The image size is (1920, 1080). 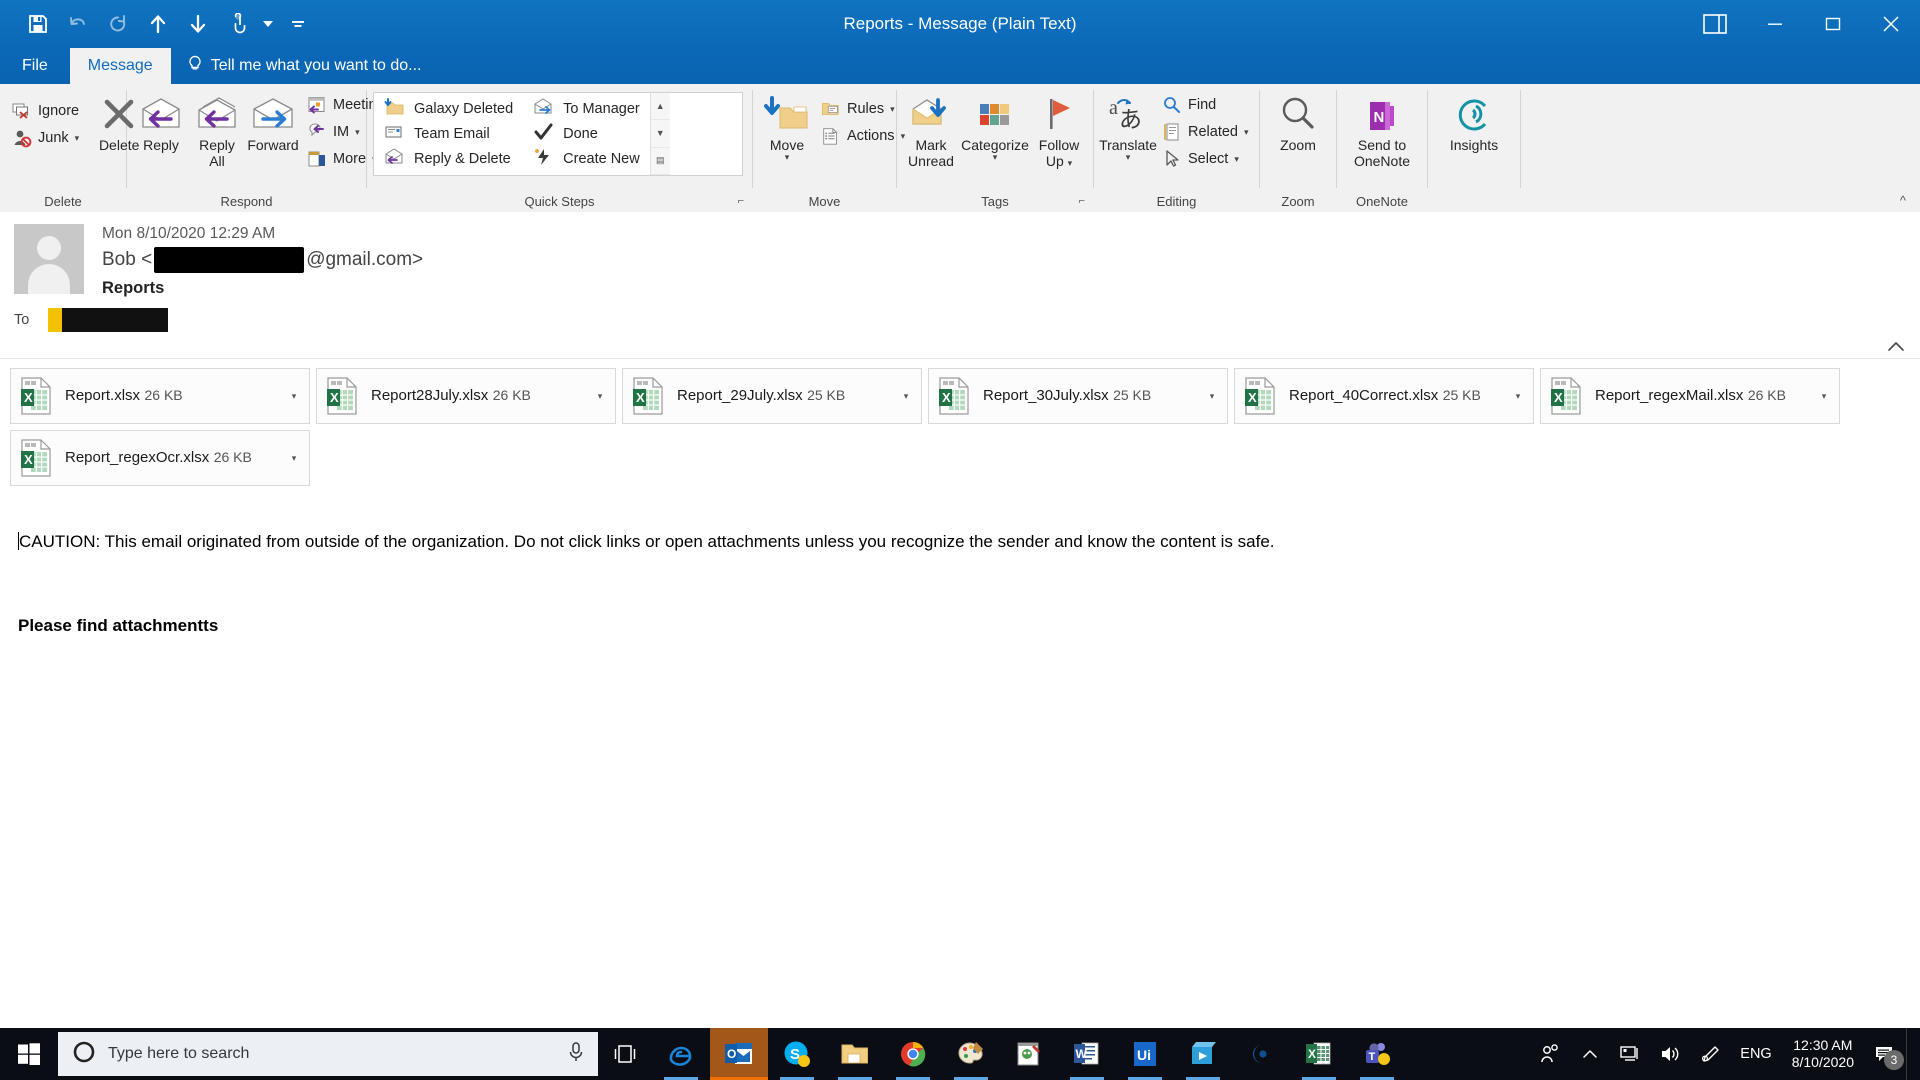 What do you see at coordinates (1775, 24) in the screenshot?
I see `minimize-button` at bounding box center [1775, 24].